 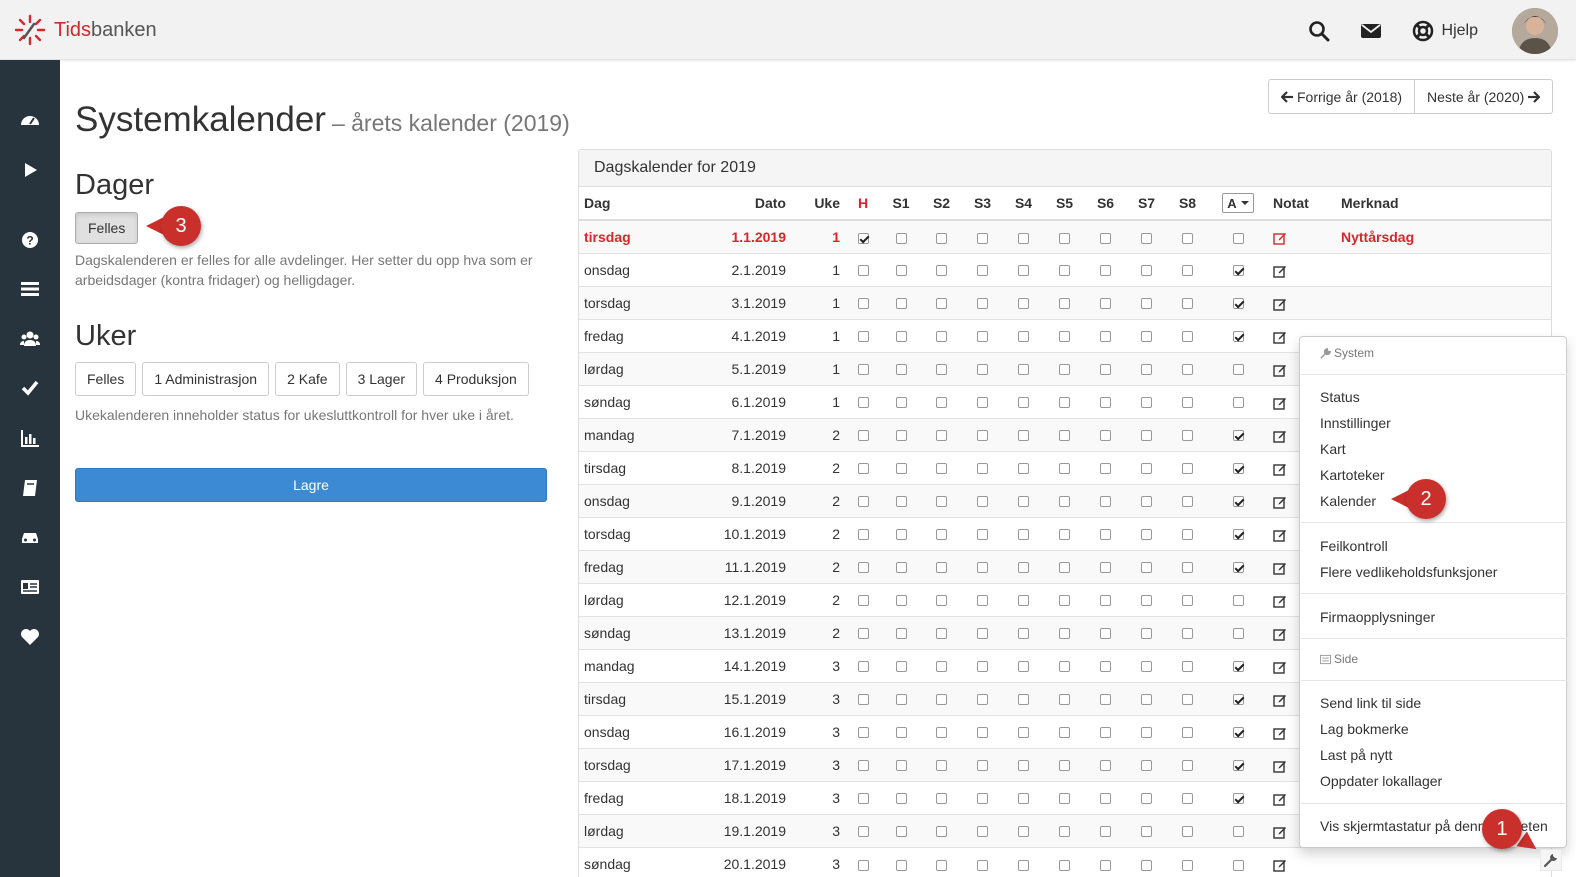 I want to click on menu-item-kartoteker: Kartoteker, so click(x=1352, y=475).